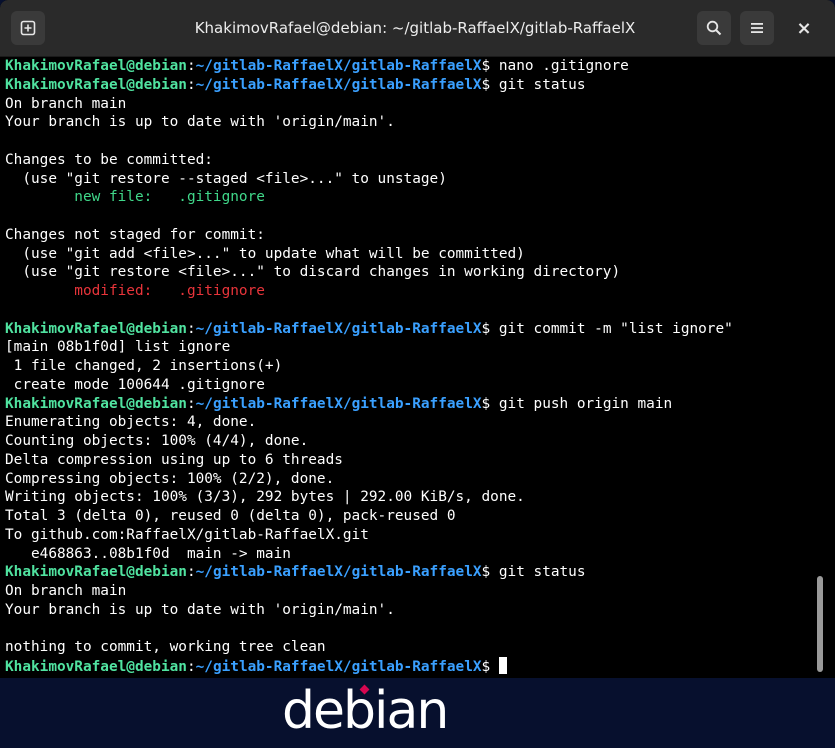  Describe the element at coordinates (585, 403) in the screenshot. I see `command-text: git push origin main` at that location.